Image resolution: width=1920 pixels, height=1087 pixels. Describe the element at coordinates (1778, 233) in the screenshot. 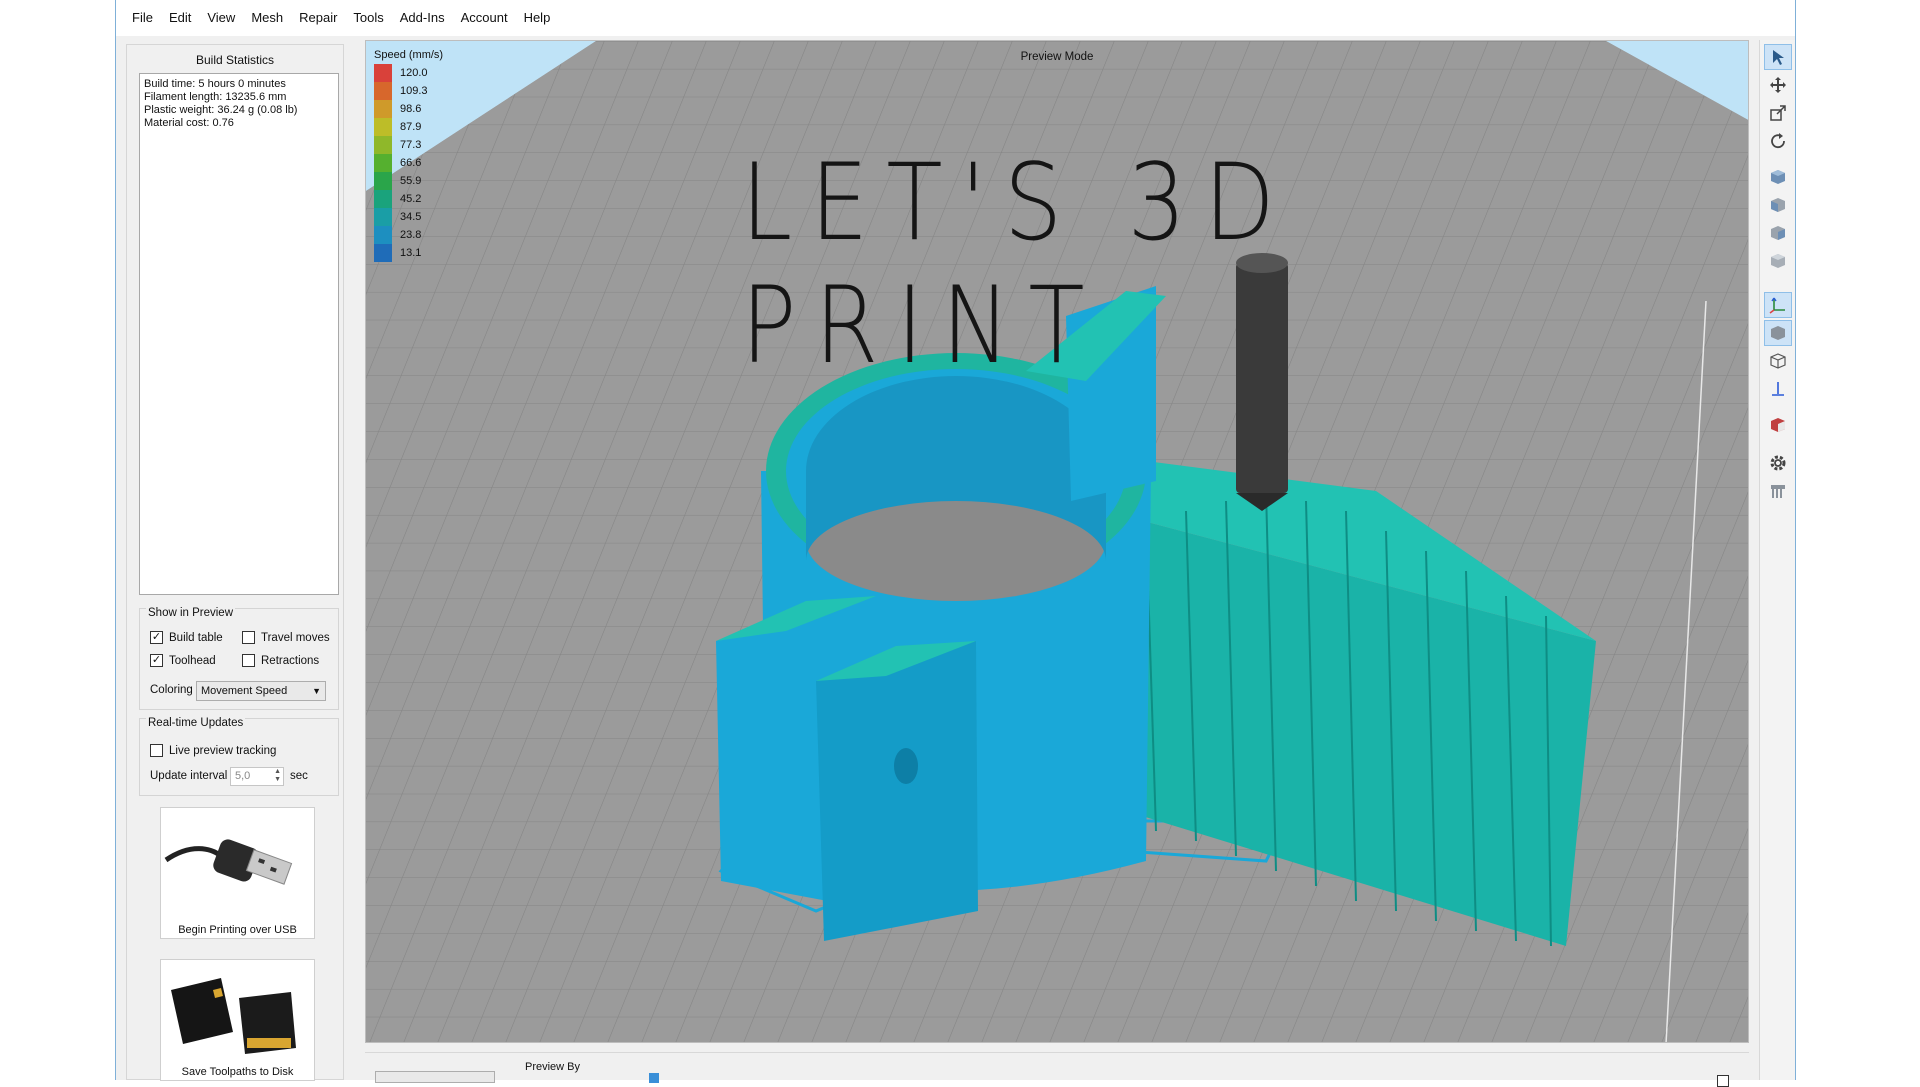

I see `view-side-button` at that location.